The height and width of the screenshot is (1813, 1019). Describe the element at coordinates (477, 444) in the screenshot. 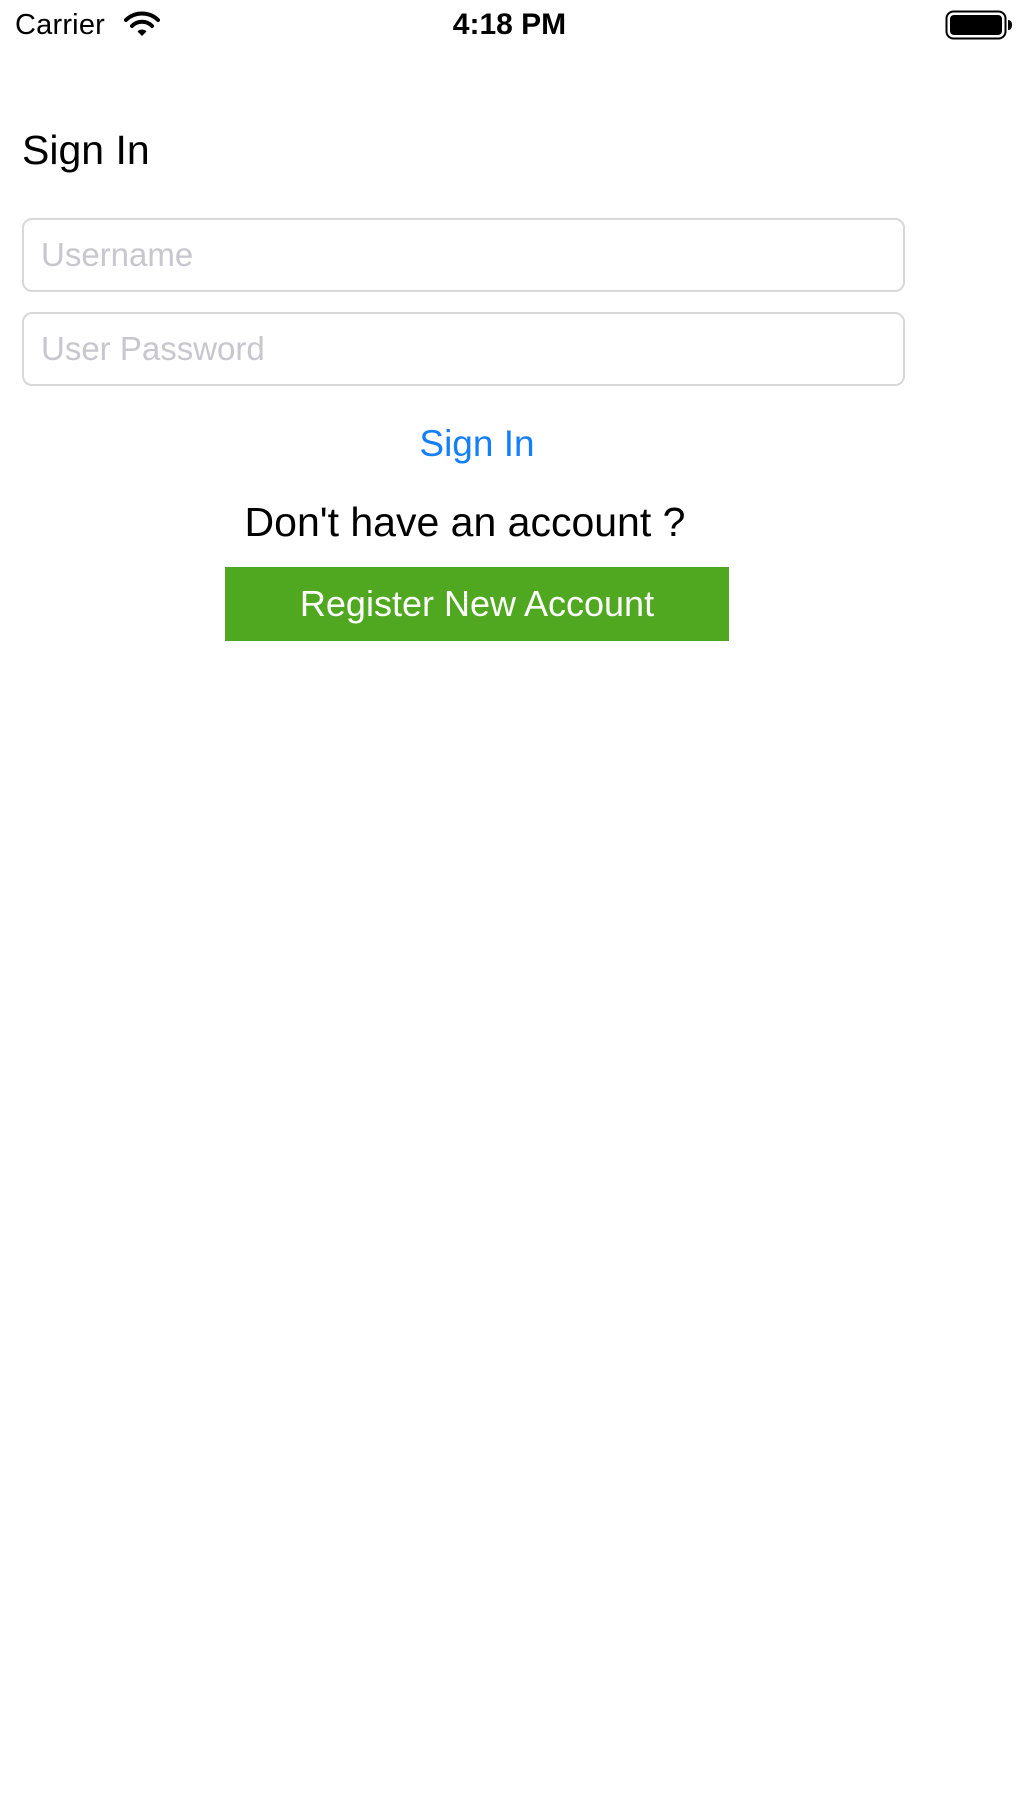

I see `sign-in-button: Sign In` at that location.